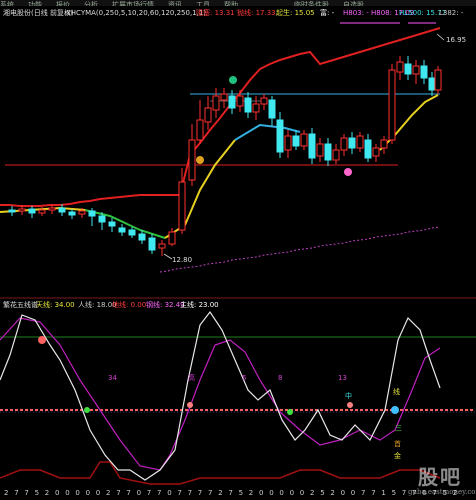 The image size is (476, 500). What do you see at coordinates (220, 473) in the screenshot?
I see `lower-channel-line` at bounding box center [220, 473].